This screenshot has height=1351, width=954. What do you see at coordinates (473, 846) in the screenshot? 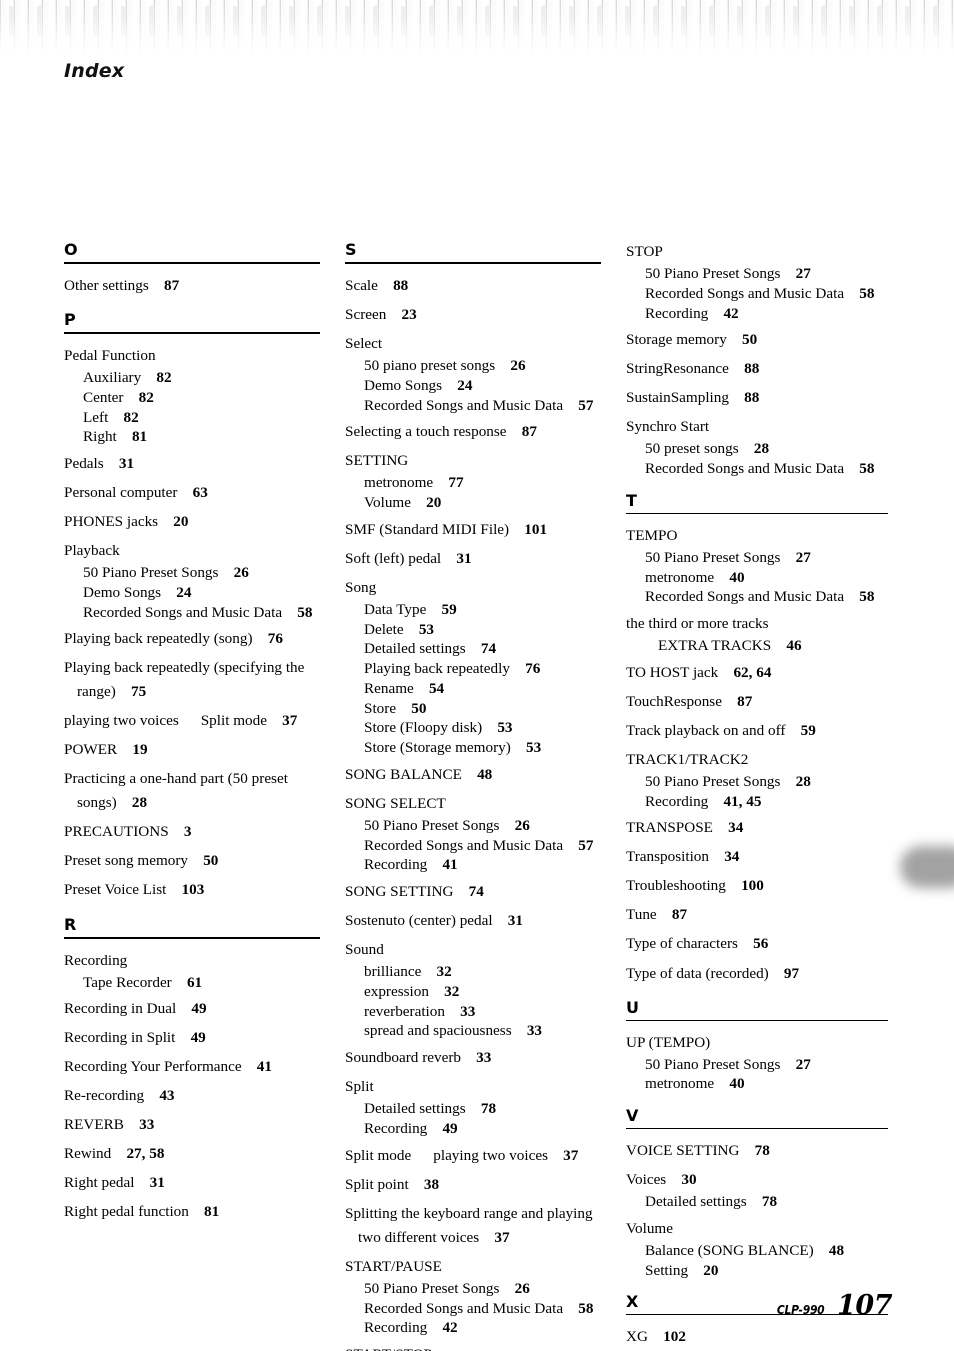
I see `index-subentry: Recorded Songs and Music Data 57` at bounding box center [473, 846].